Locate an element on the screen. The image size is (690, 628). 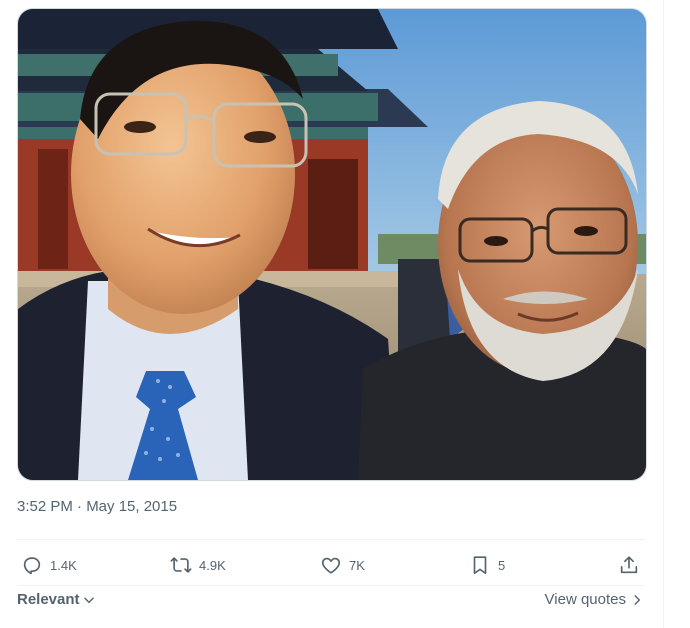
like-button: 7K is located at coordinates (342, 565).